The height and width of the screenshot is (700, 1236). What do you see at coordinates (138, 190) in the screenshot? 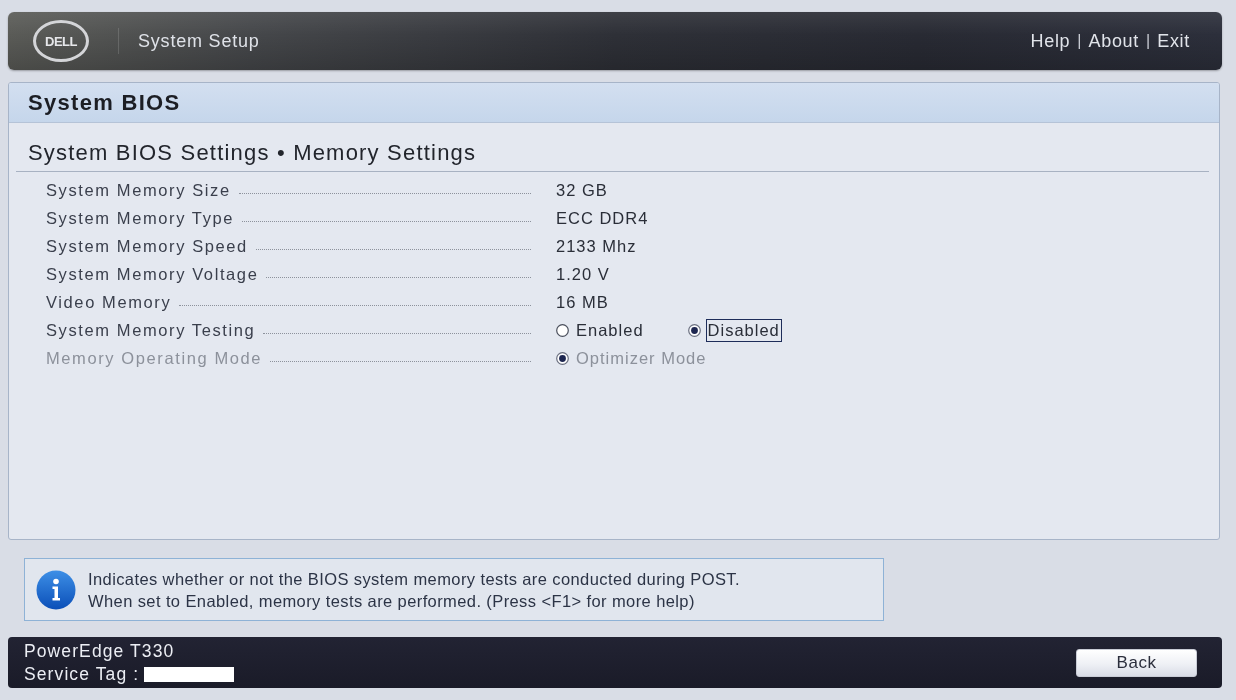
I see `setting-label: System Memory Size` at bounding box center [138, 190].